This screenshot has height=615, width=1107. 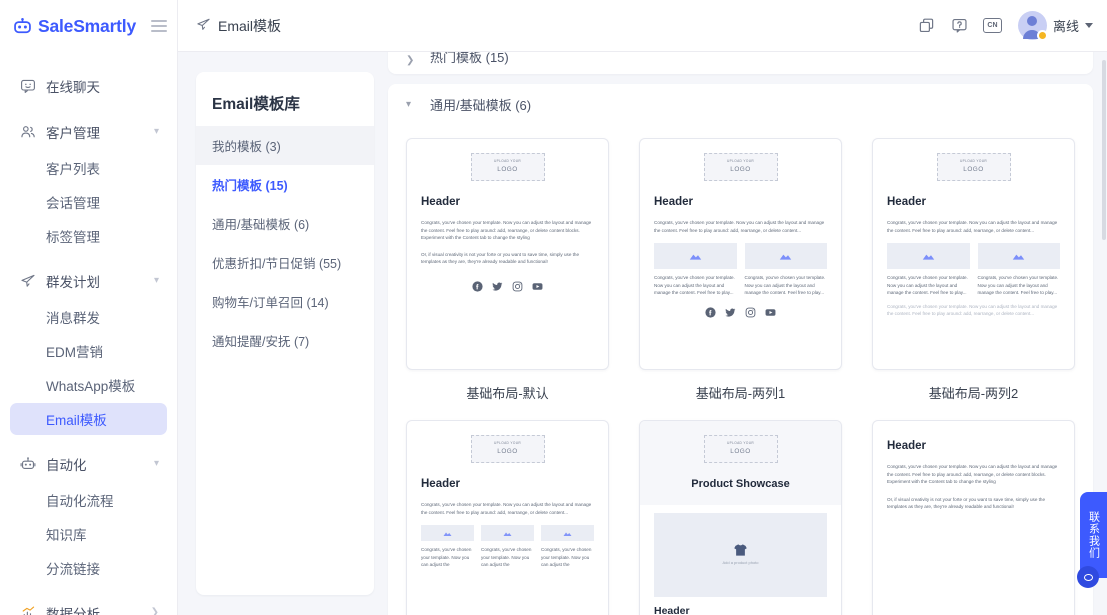 I want to click on library-item-notification: 通知提醒/安抚 (7), so click(x=285, y=340).